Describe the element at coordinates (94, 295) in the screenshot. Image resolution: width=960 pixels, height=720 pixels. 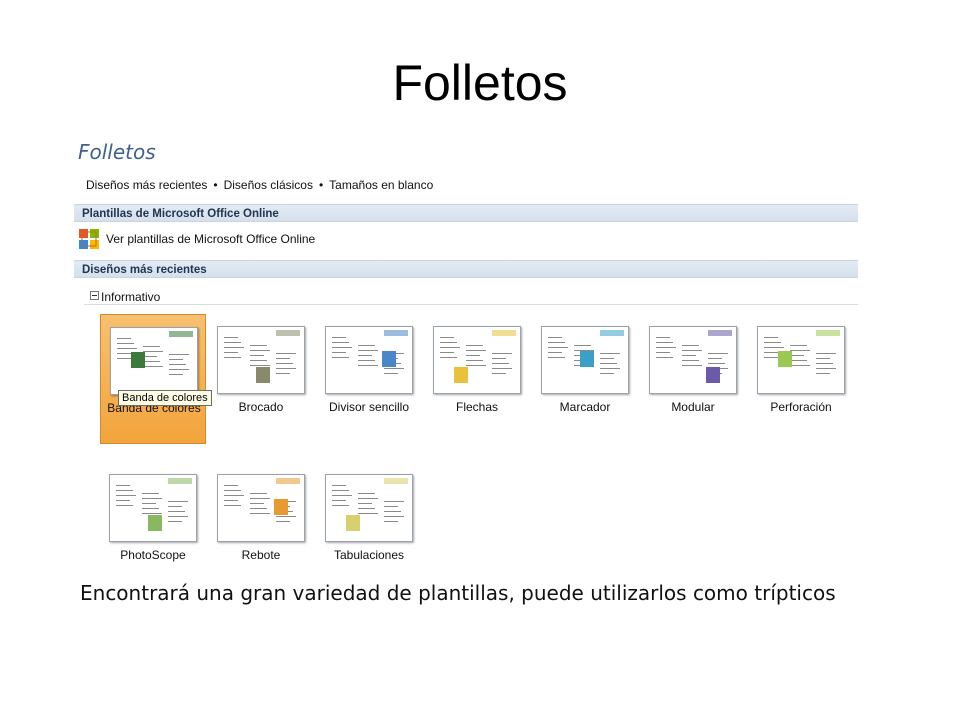
I see `collapse-icon` at that location.